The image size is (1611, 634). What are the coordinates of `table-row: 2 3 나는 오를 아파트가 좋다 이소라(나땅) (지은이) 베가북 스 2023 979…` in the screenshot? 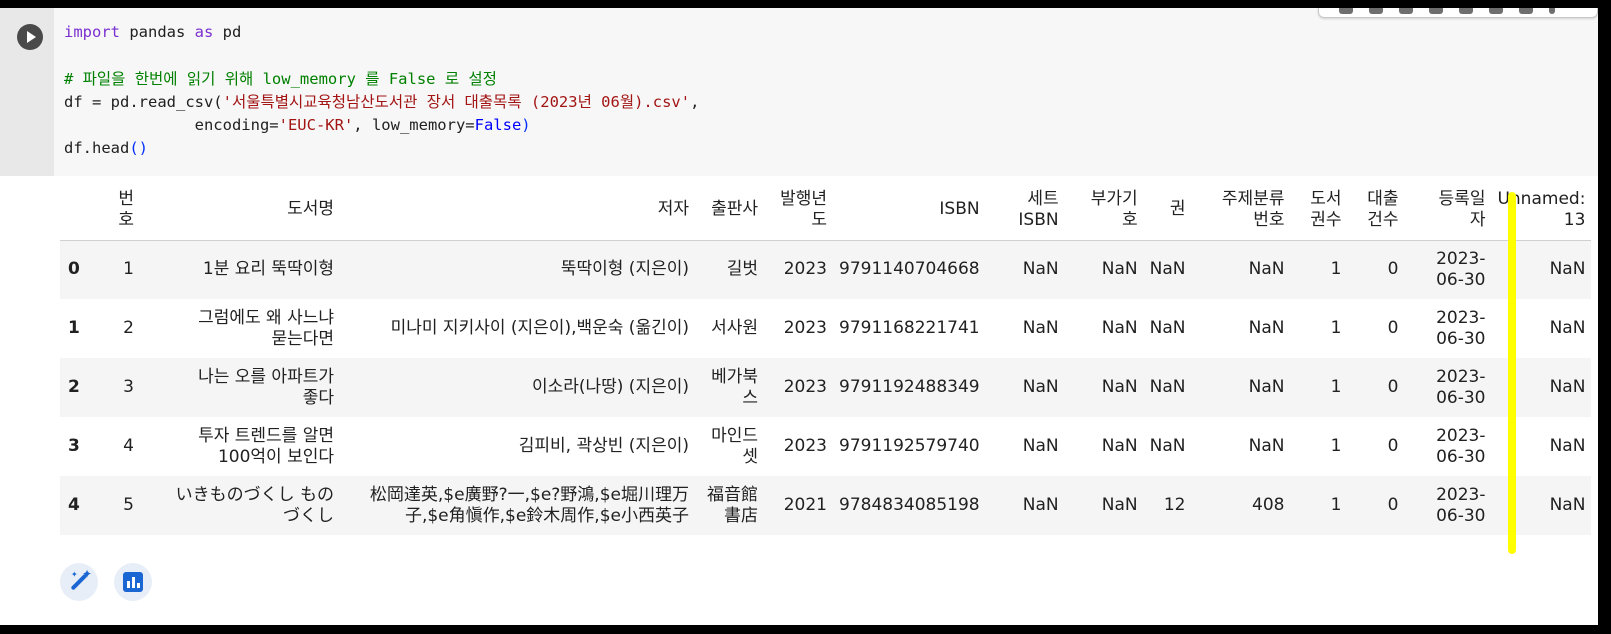 It's located at (826, 387).